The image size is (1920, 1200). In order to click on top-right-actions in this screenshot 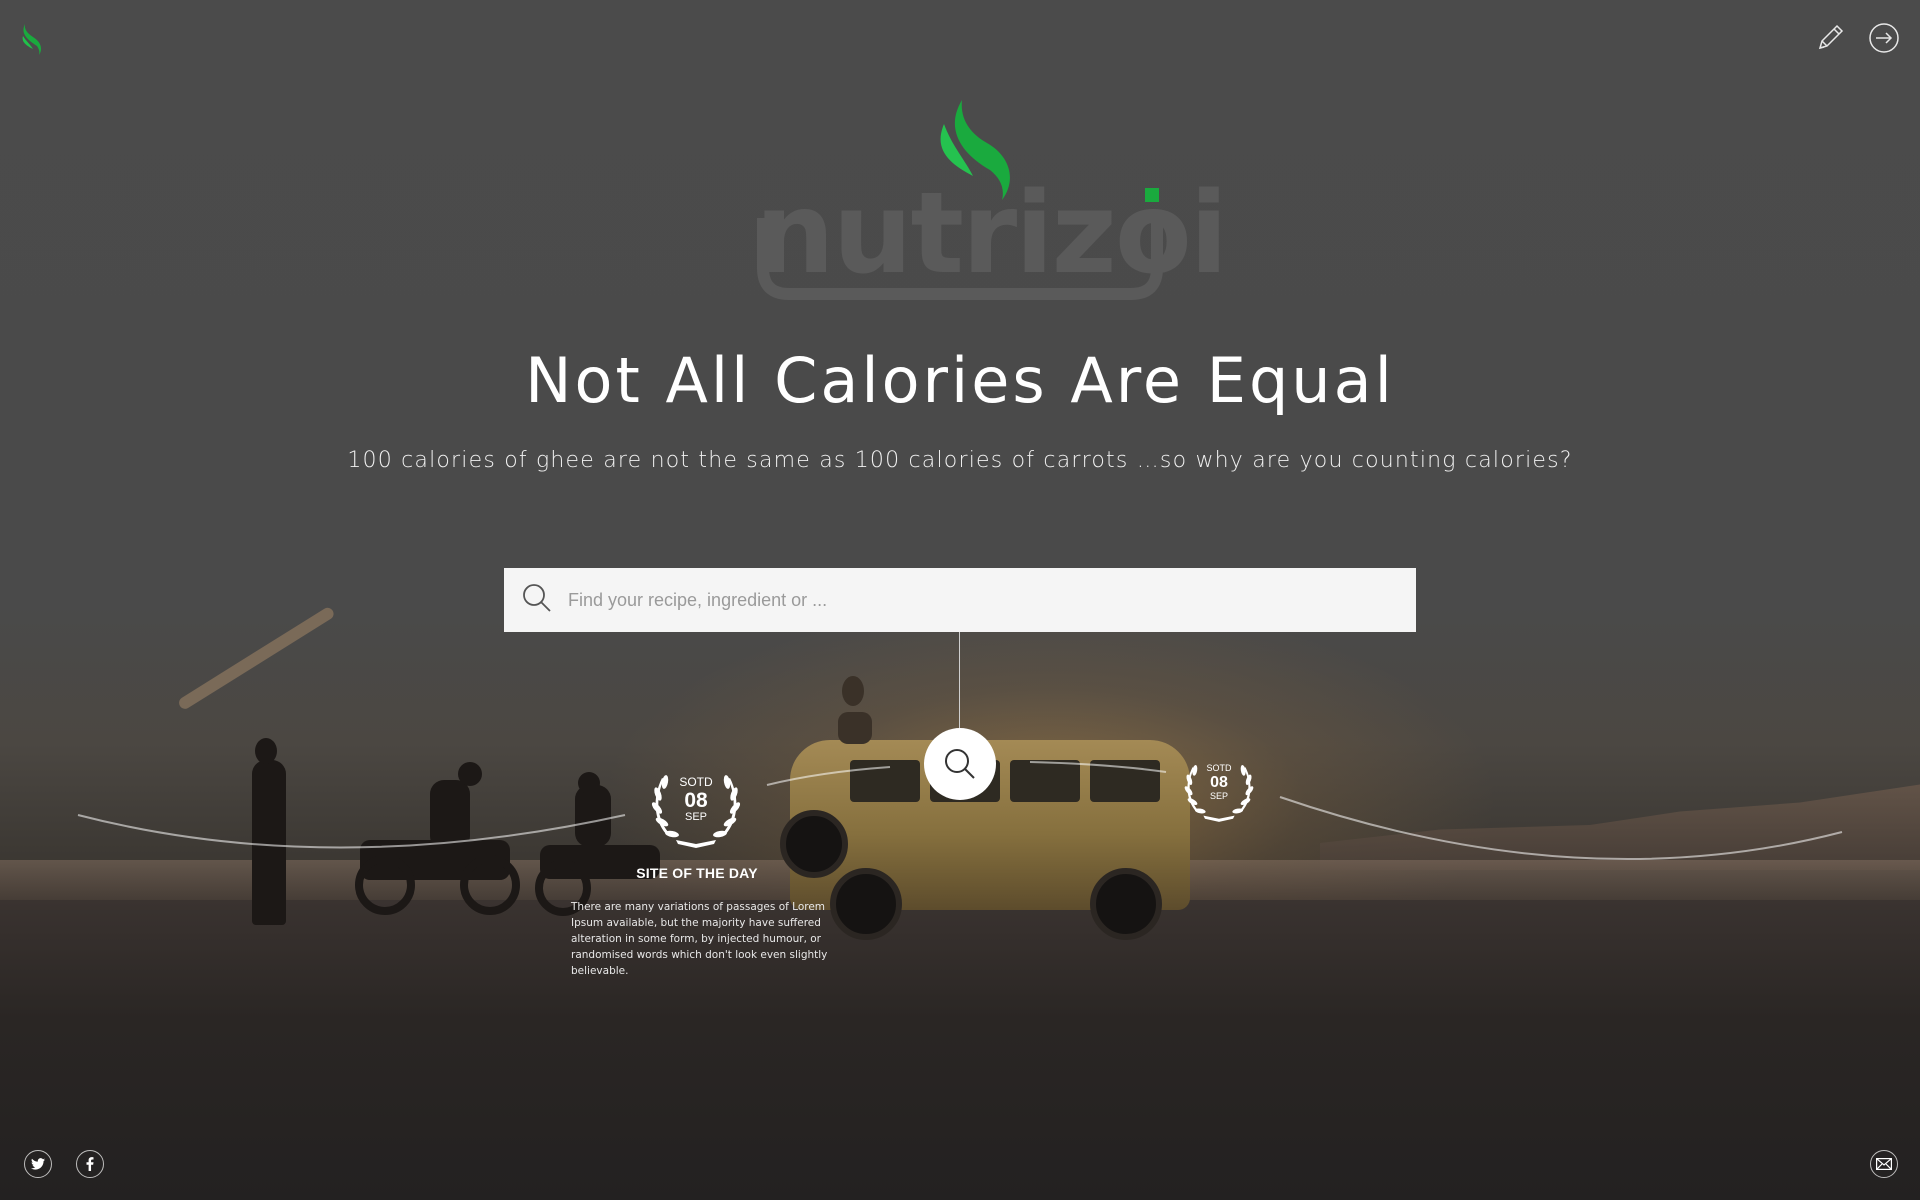, I will do `click(1857, 38)`.